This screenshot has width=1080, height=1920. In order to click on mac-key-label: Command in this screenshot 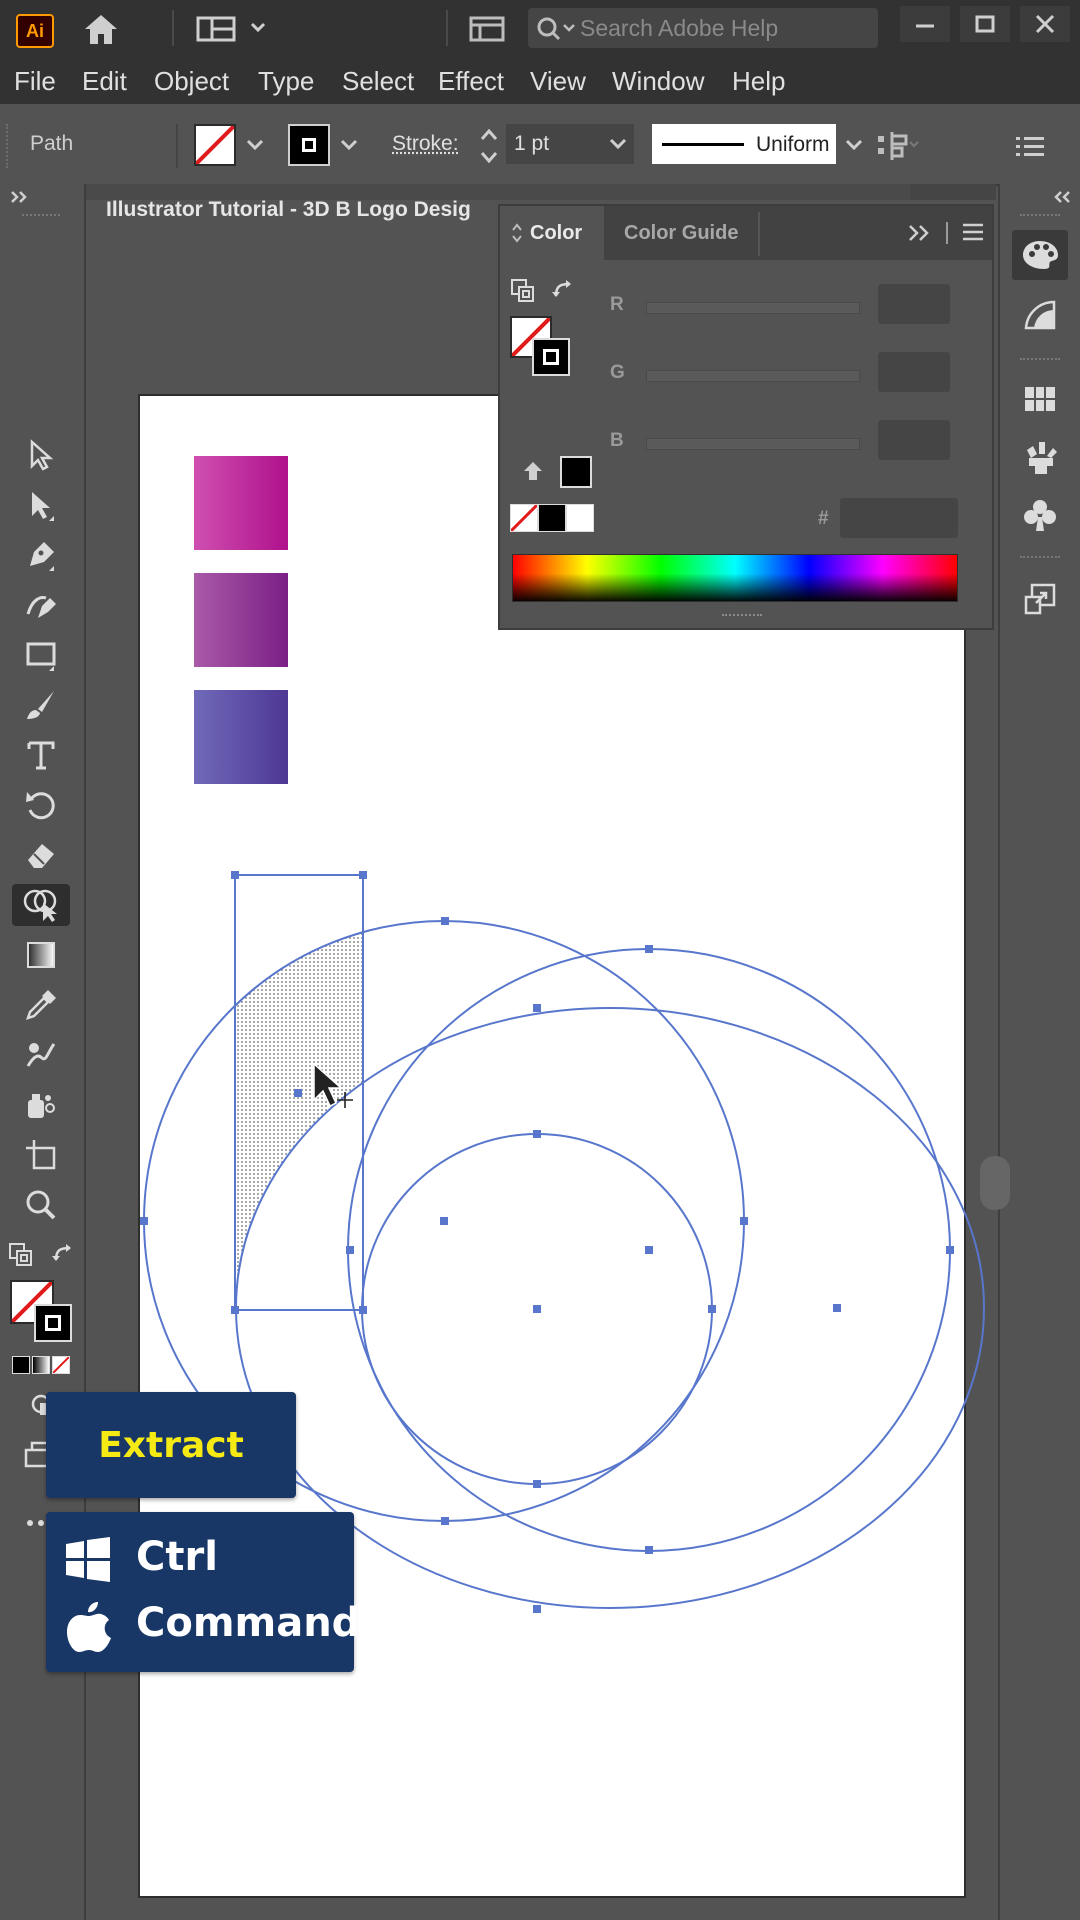, I will do `click(248, 1623)`.